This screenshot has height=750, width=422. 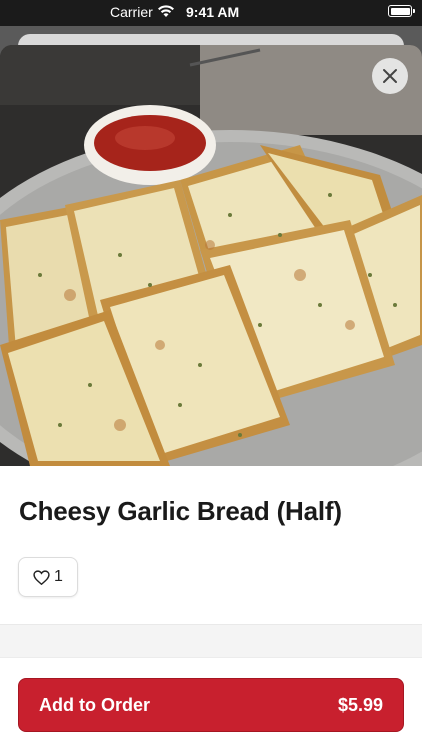 I want to click on close-icon, so click(x=390, y=76).